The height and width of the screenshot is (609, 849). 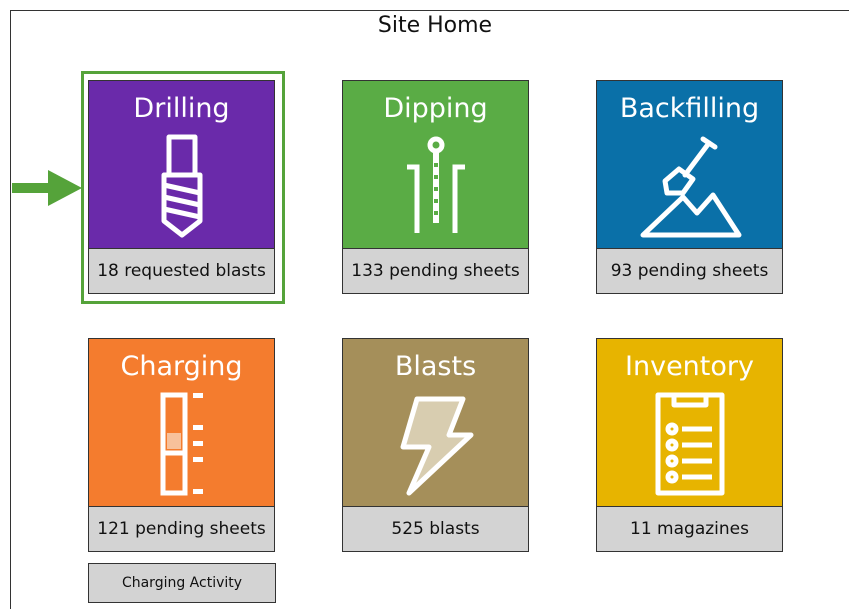 What do you see at coordinates (47, 188) in the screenshot?
I see `selection-arrow-icon` at bounding box center [47, 188].